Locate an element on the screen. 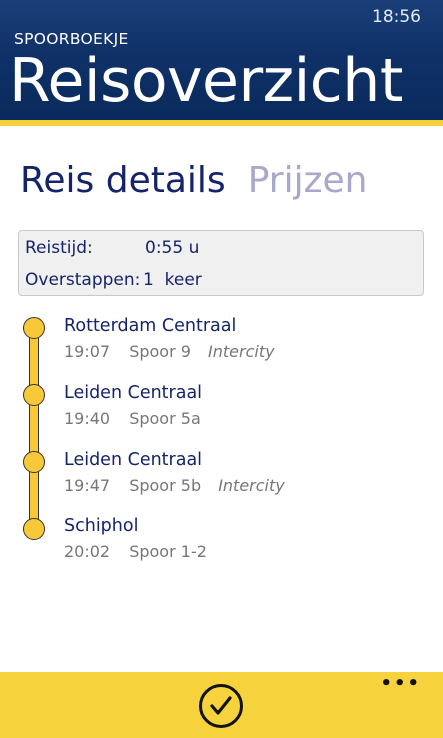 The width and height of the screenshot is (443, 738). page-title: Reisoverzicht is located at coordinates (206, 81).